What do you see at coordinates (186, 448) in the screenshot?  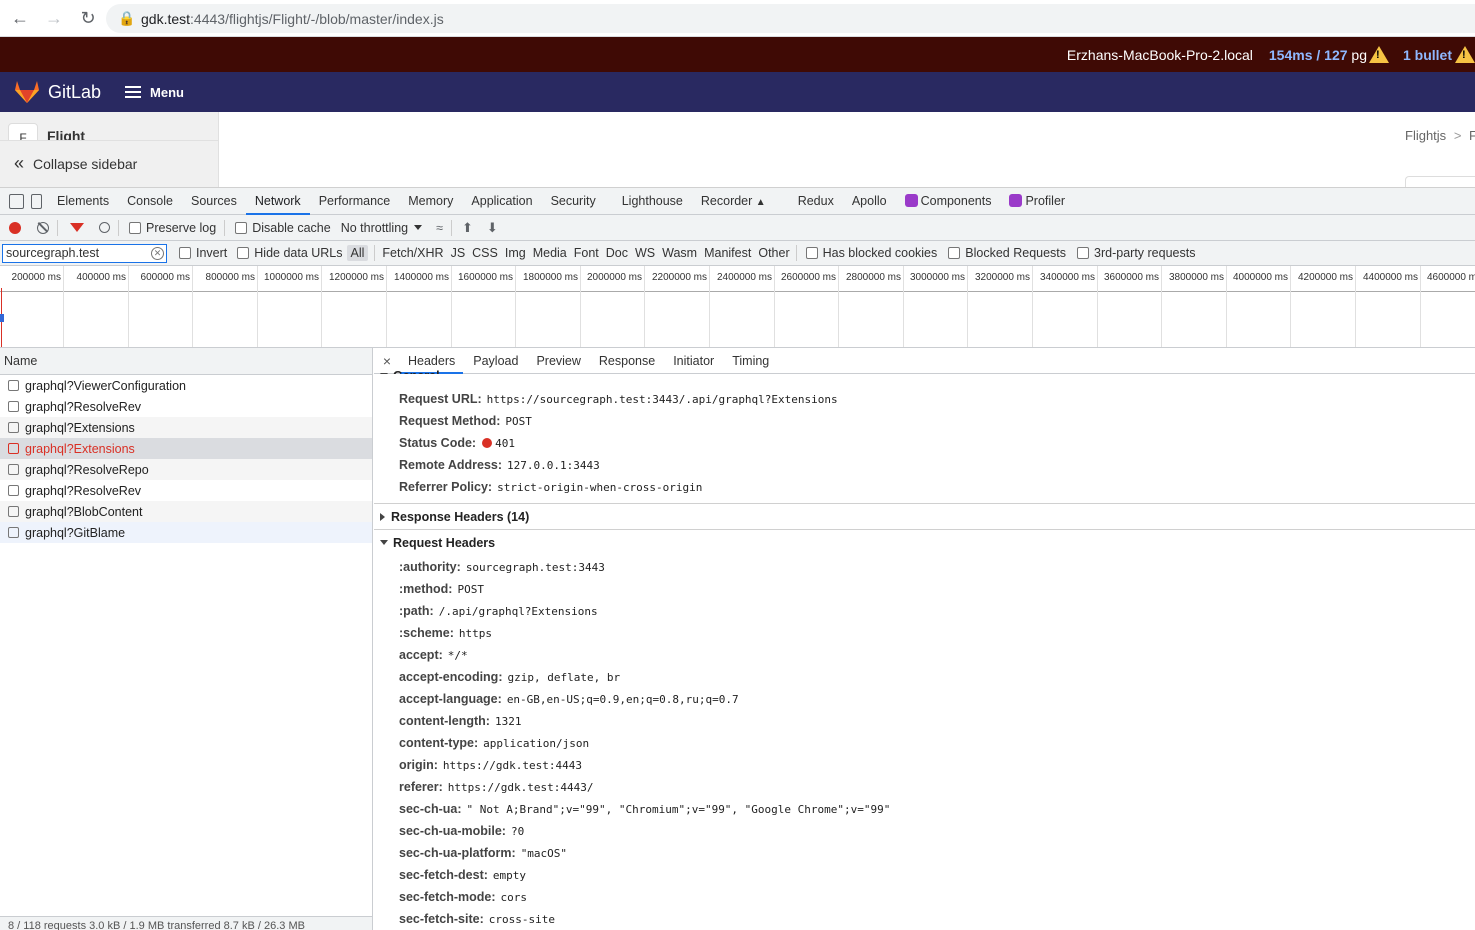 I see `request-row-selected: graphql?Extensions` at bounding box center [186, 448].